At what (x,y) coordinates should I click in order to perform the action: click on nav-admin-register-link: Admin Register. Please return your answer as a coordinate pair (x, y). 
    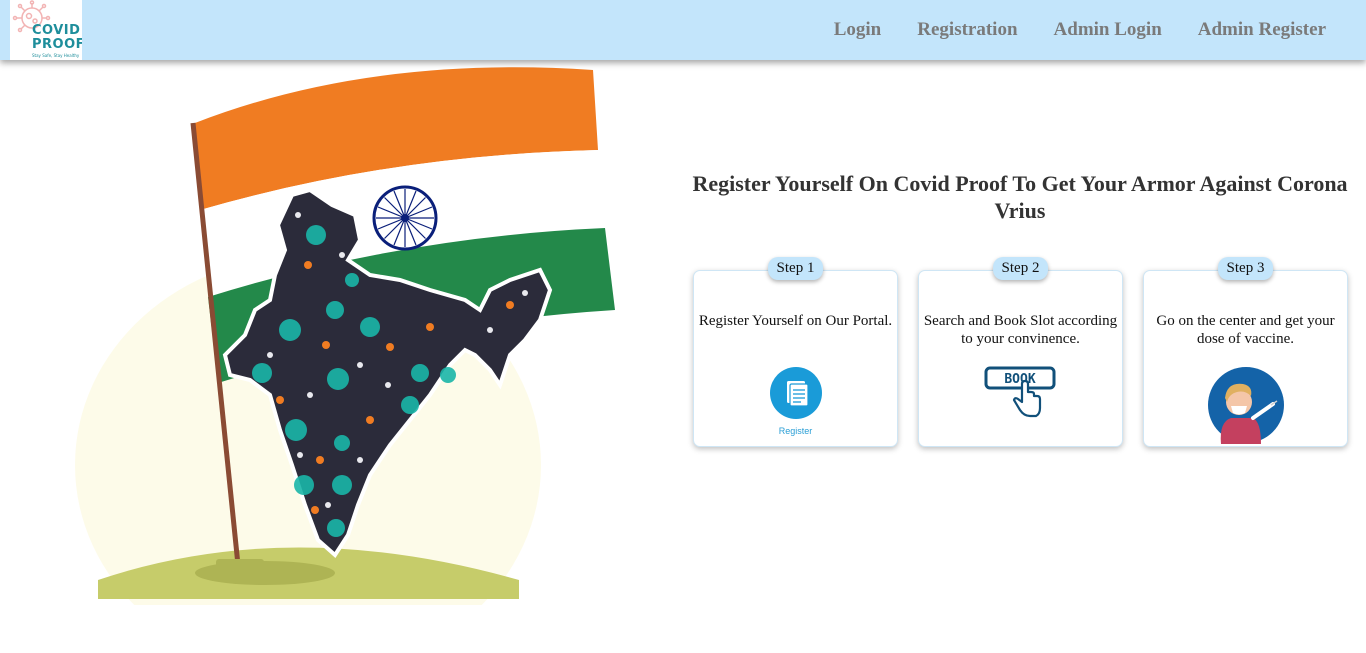
    Looking at the image, I should click on (1262, 30).